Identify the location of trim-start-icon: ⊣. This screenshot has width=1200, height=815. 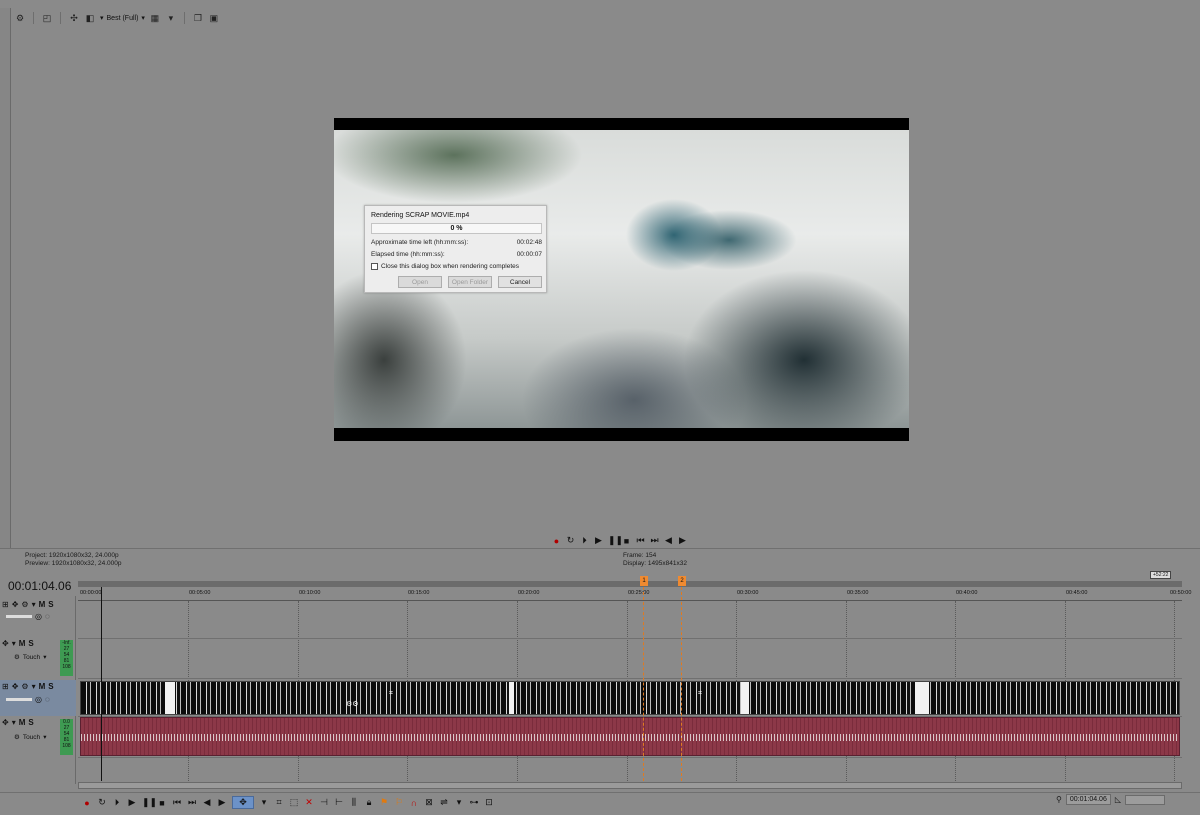
(324, 802).